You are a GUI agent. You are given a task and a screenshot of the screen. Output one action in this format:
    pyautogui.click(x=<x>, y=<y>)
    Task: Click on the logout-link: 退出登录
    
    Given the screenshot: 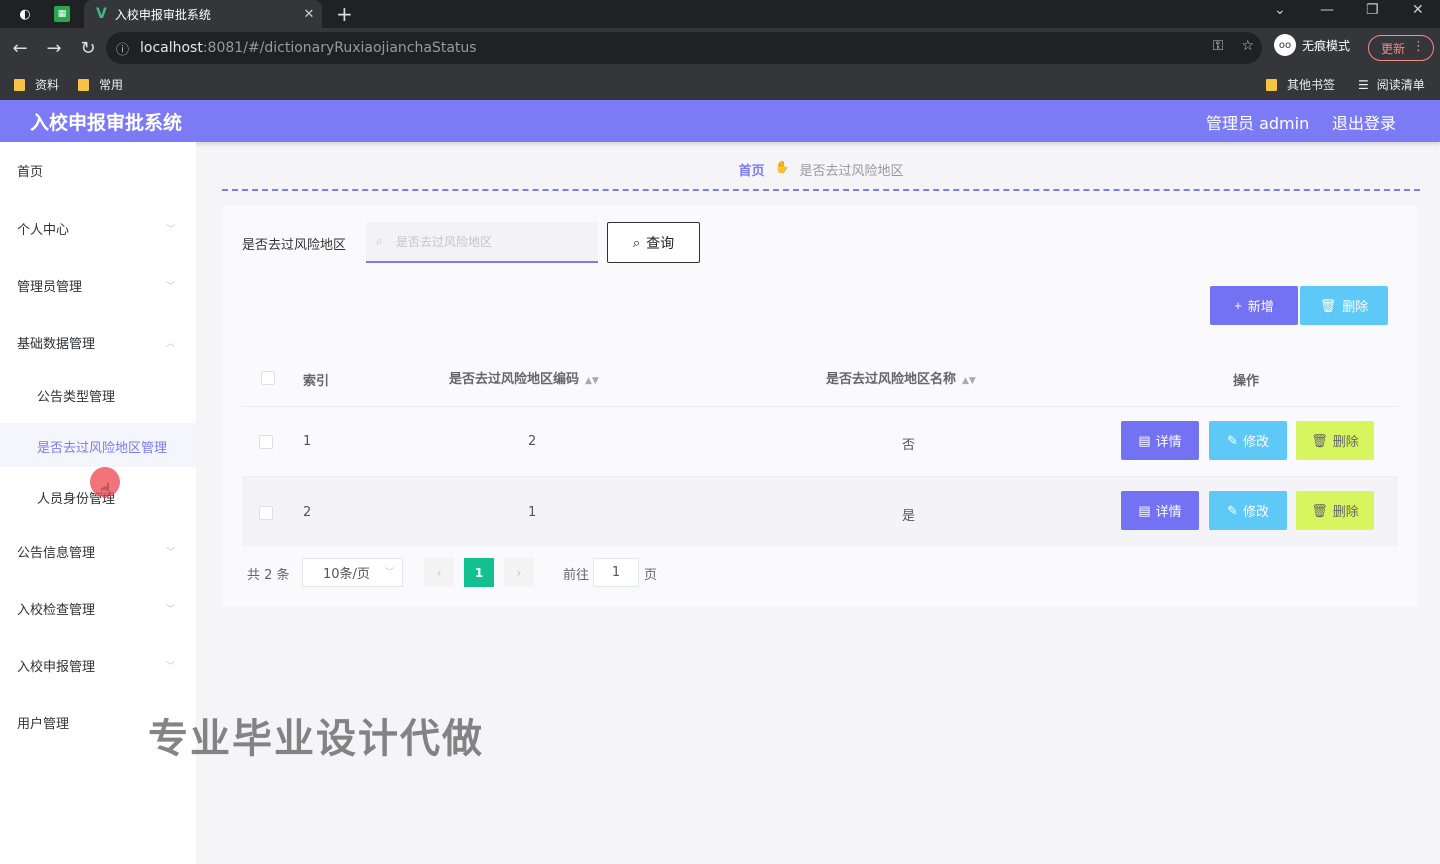 What is the action you would take?
    pyautogui.click(x=1364, y=122)
    